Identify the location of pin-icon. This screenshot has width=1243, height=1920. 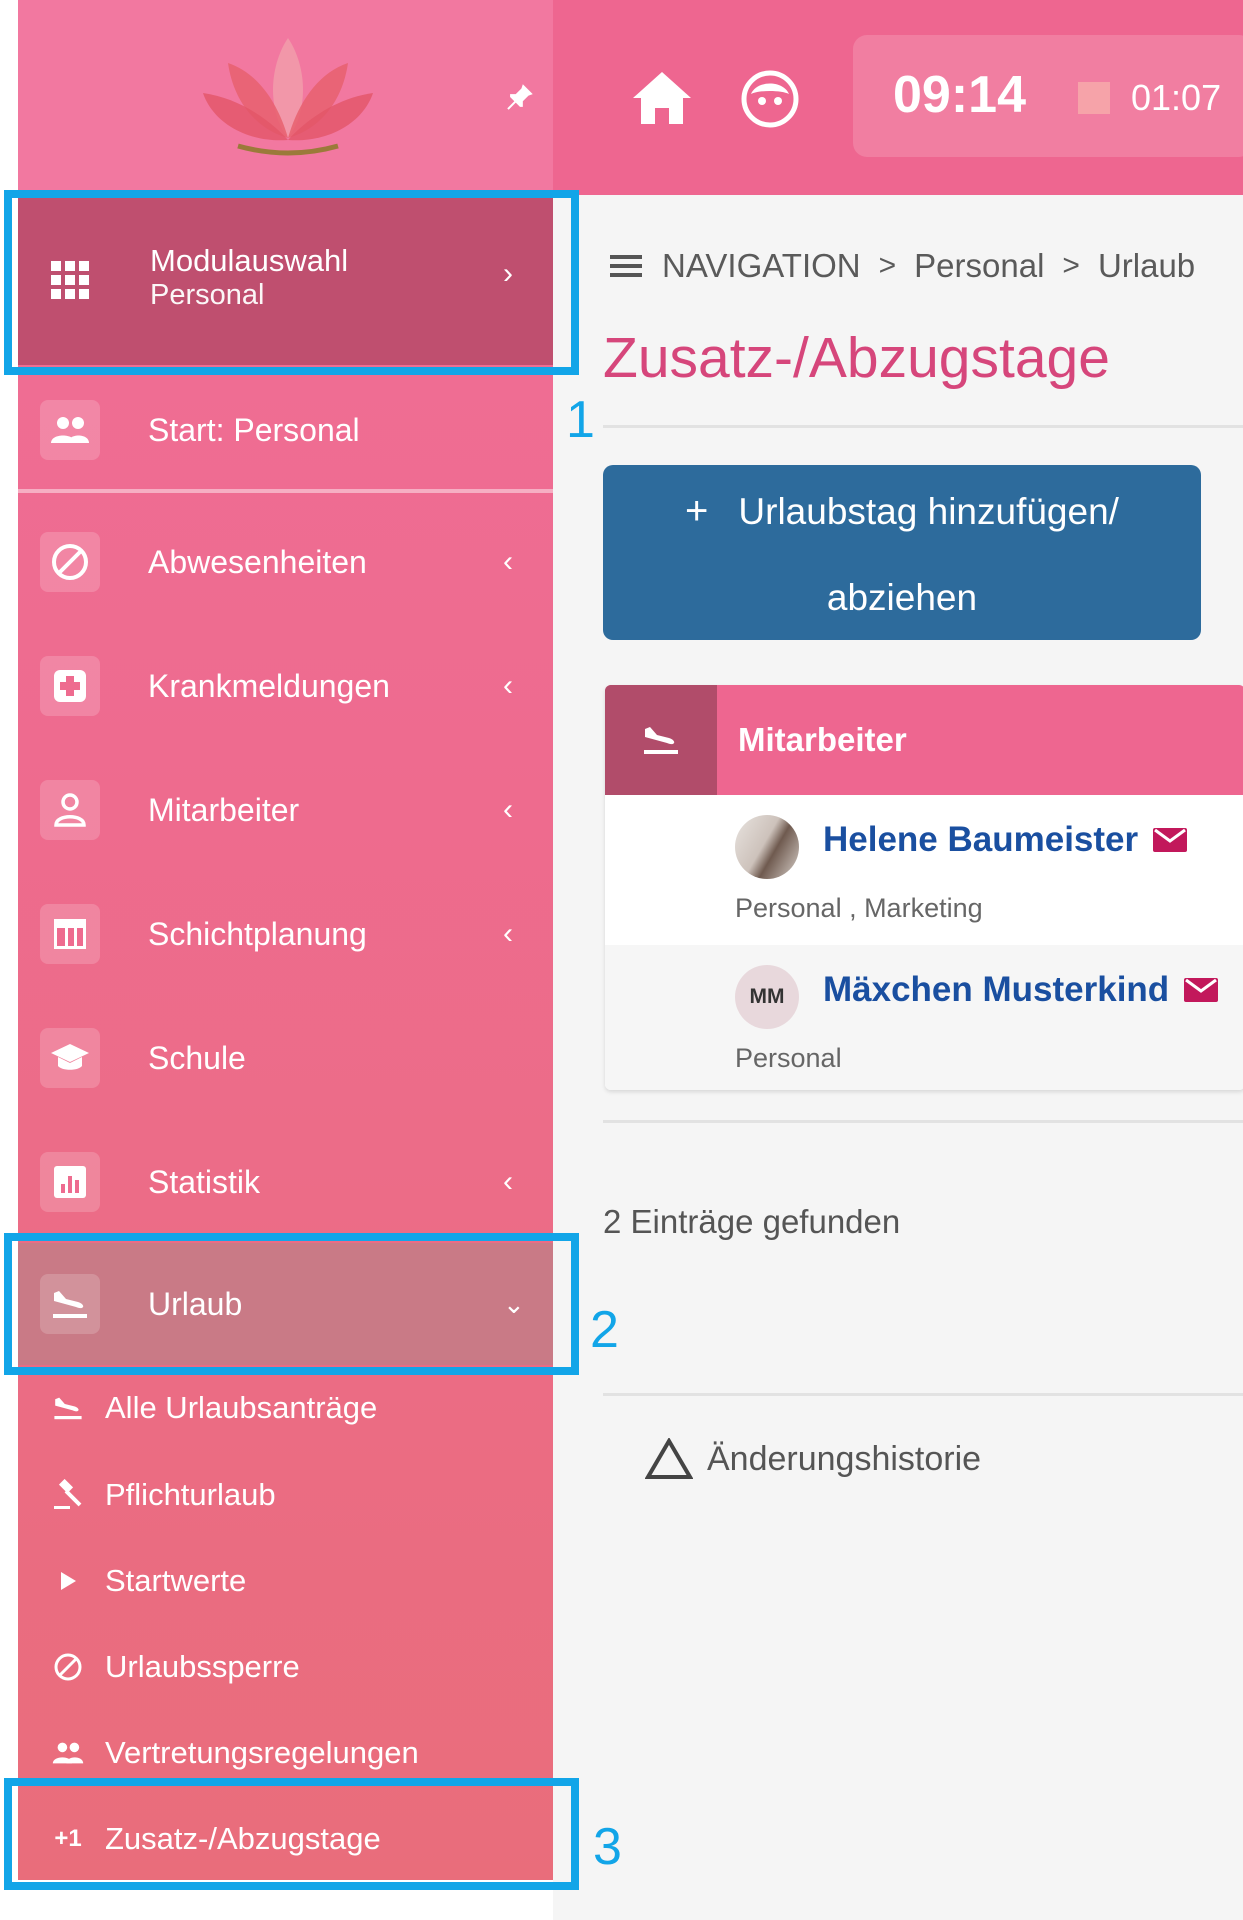
(520, 97).